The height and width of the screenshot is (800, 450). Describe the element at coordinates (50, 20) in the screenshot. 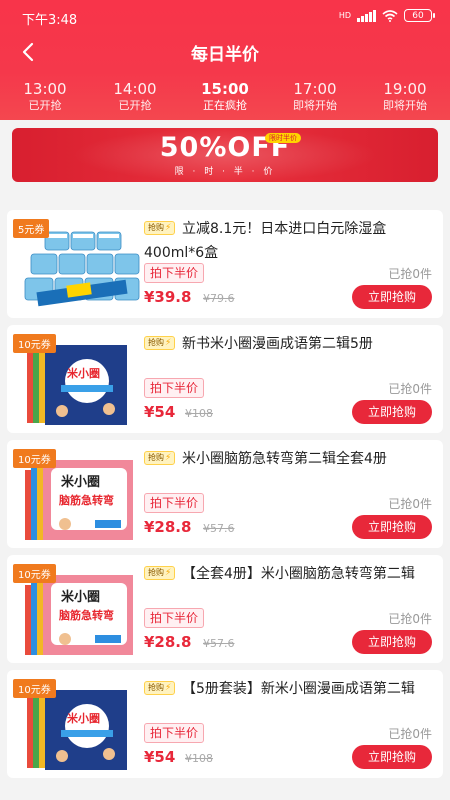

I see `status-time: 下午3:48` at that location.